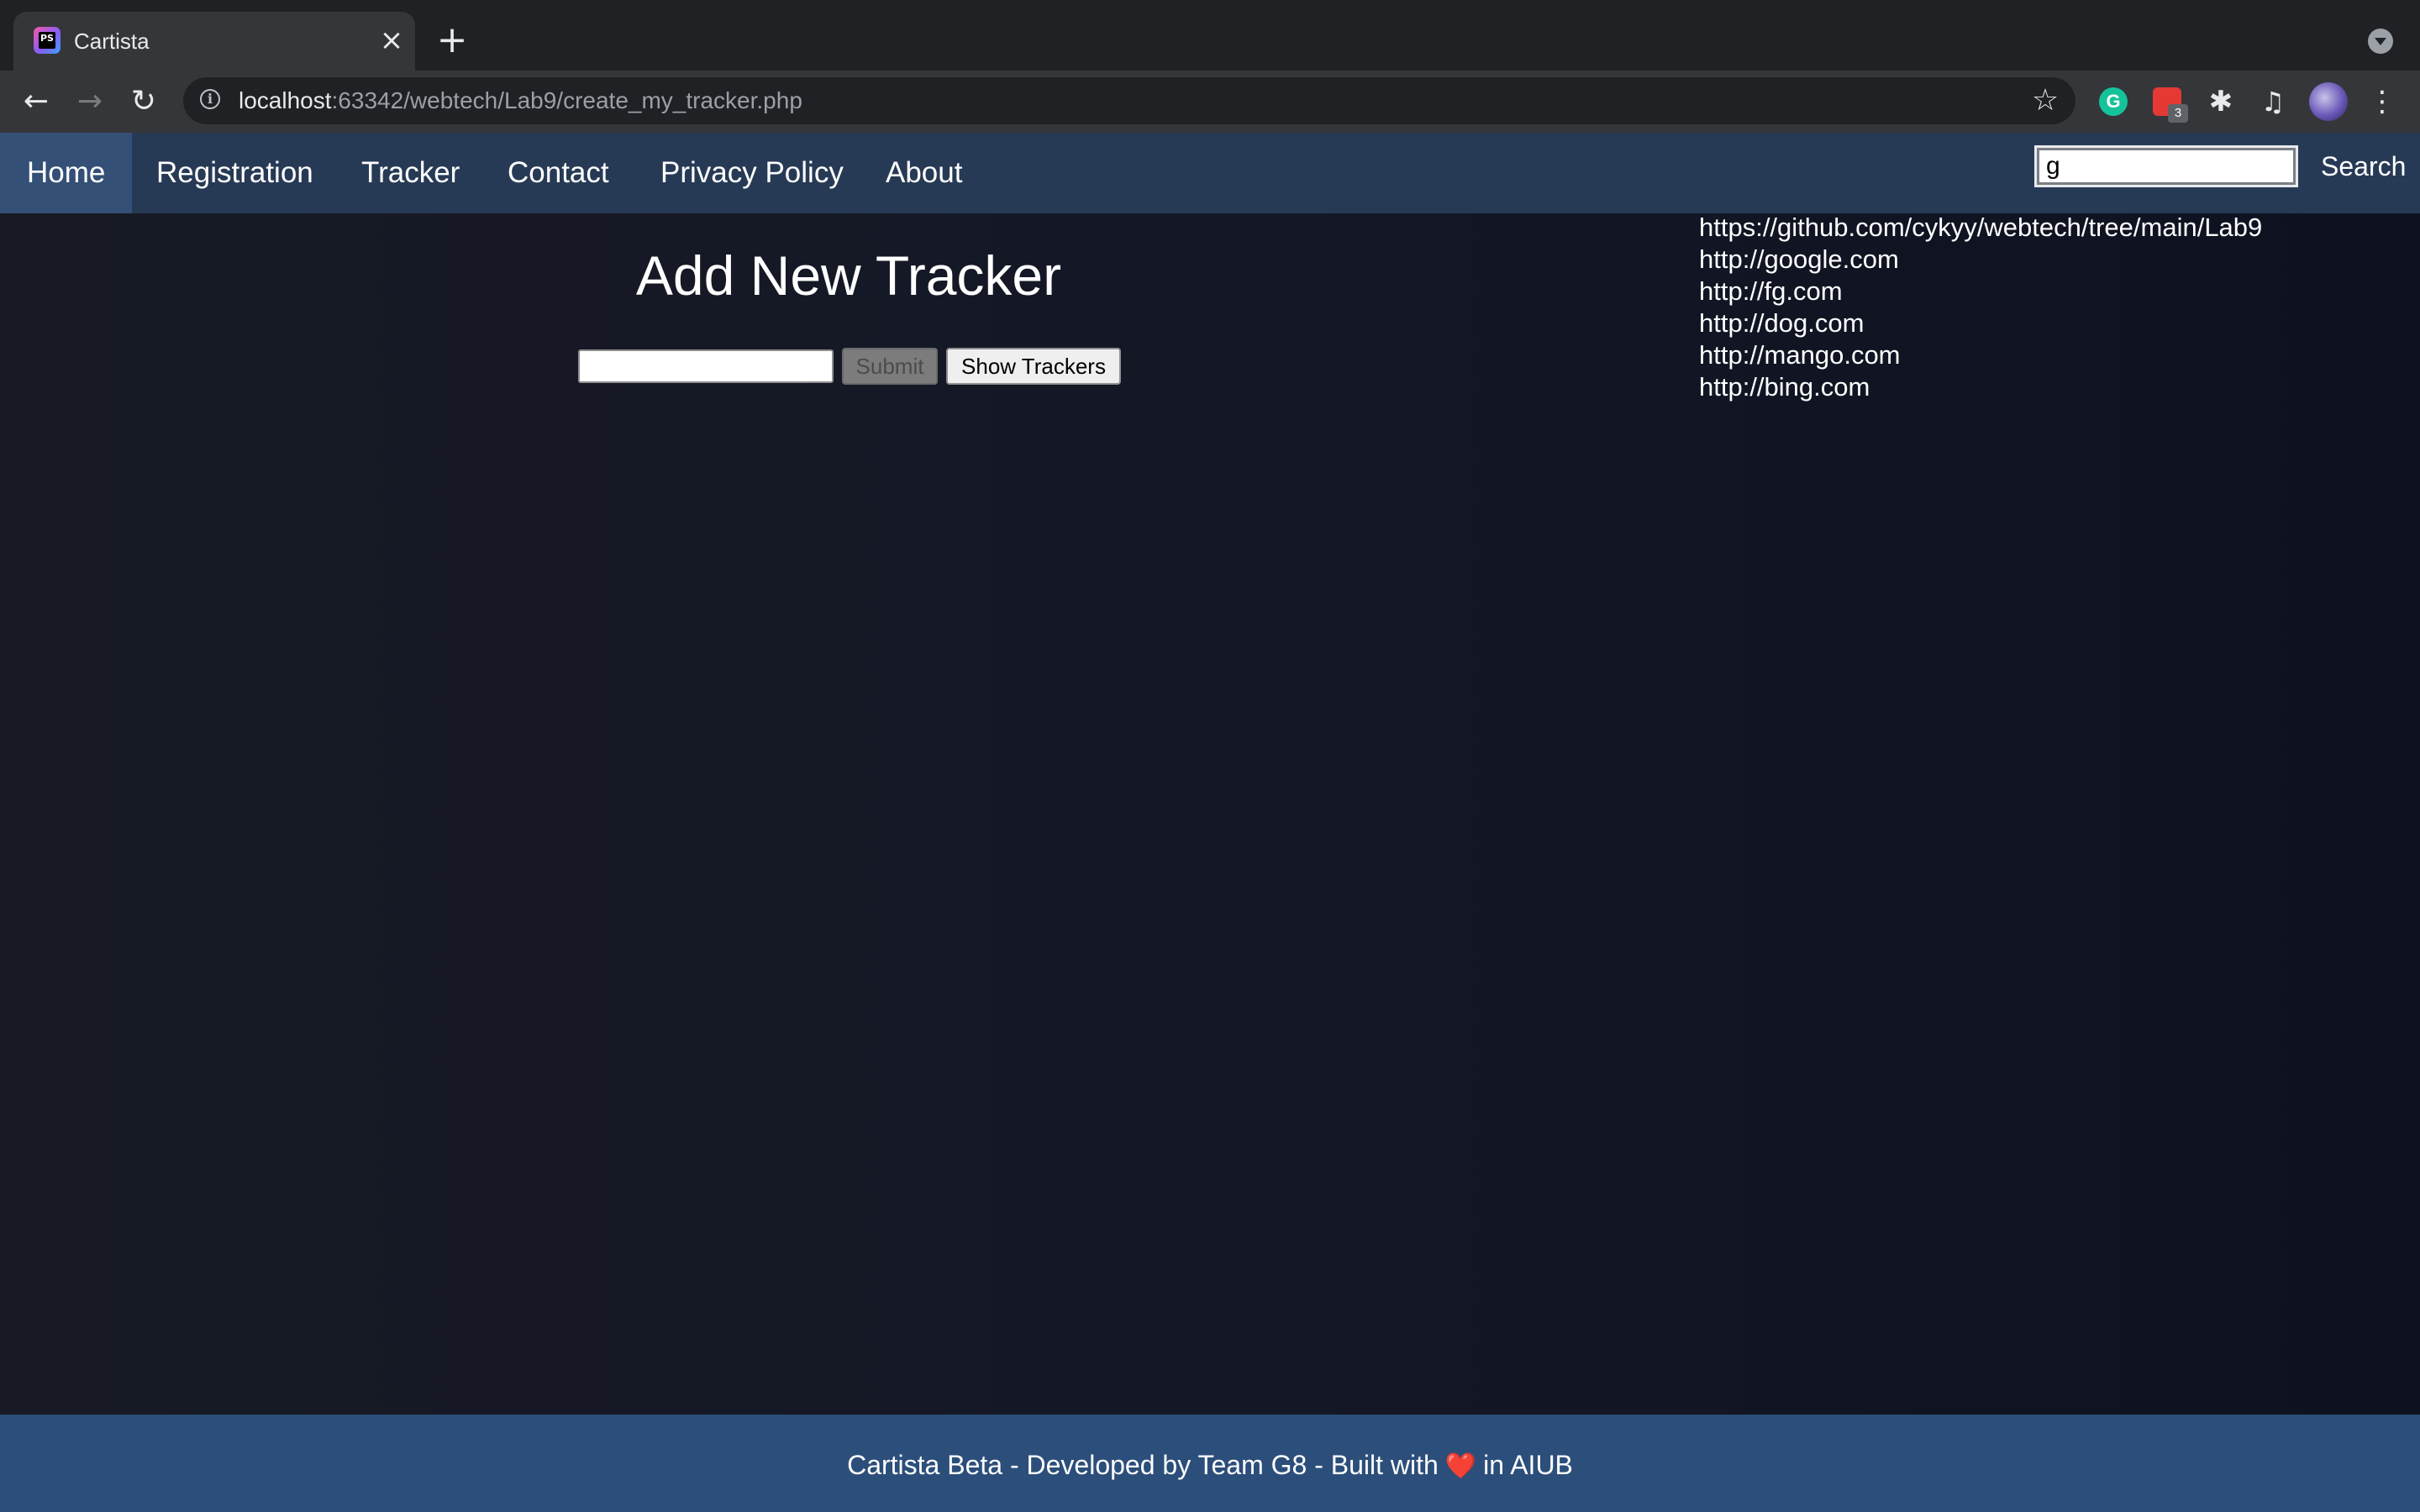  Describe the element at coordinates (752, 173) in the screenshot. I see `nav-privacy-policy: Privacy Policy` at that location.